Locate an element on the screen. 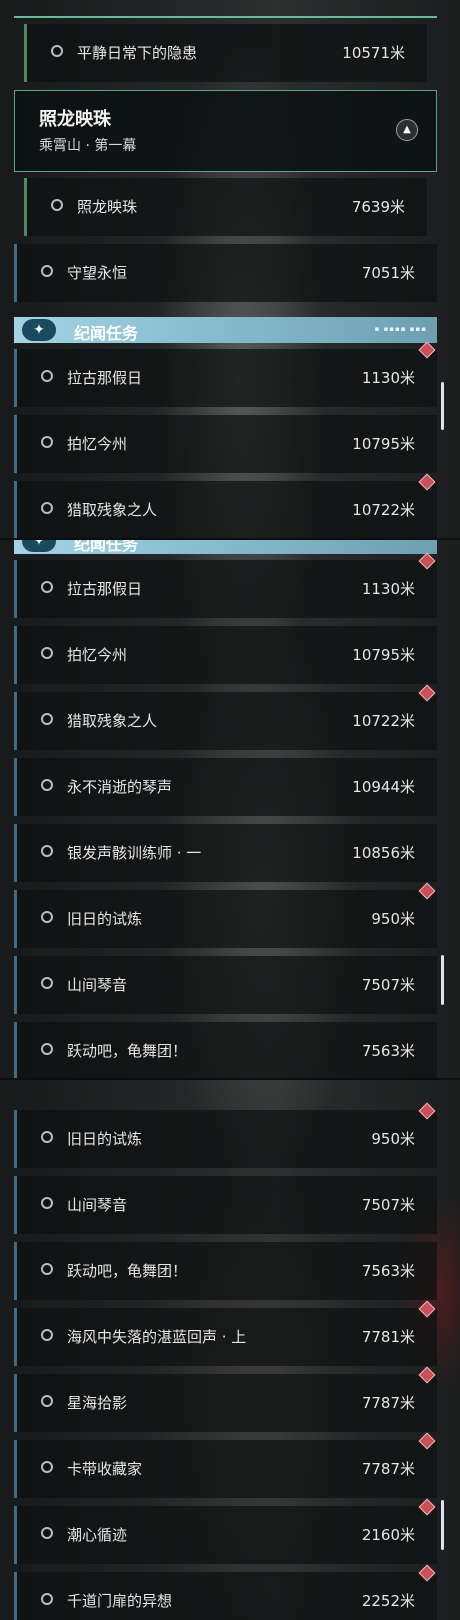 The image size is (460, 1620). quest-title: 千道门扉的异想 is located at coordinates (120, 1601).